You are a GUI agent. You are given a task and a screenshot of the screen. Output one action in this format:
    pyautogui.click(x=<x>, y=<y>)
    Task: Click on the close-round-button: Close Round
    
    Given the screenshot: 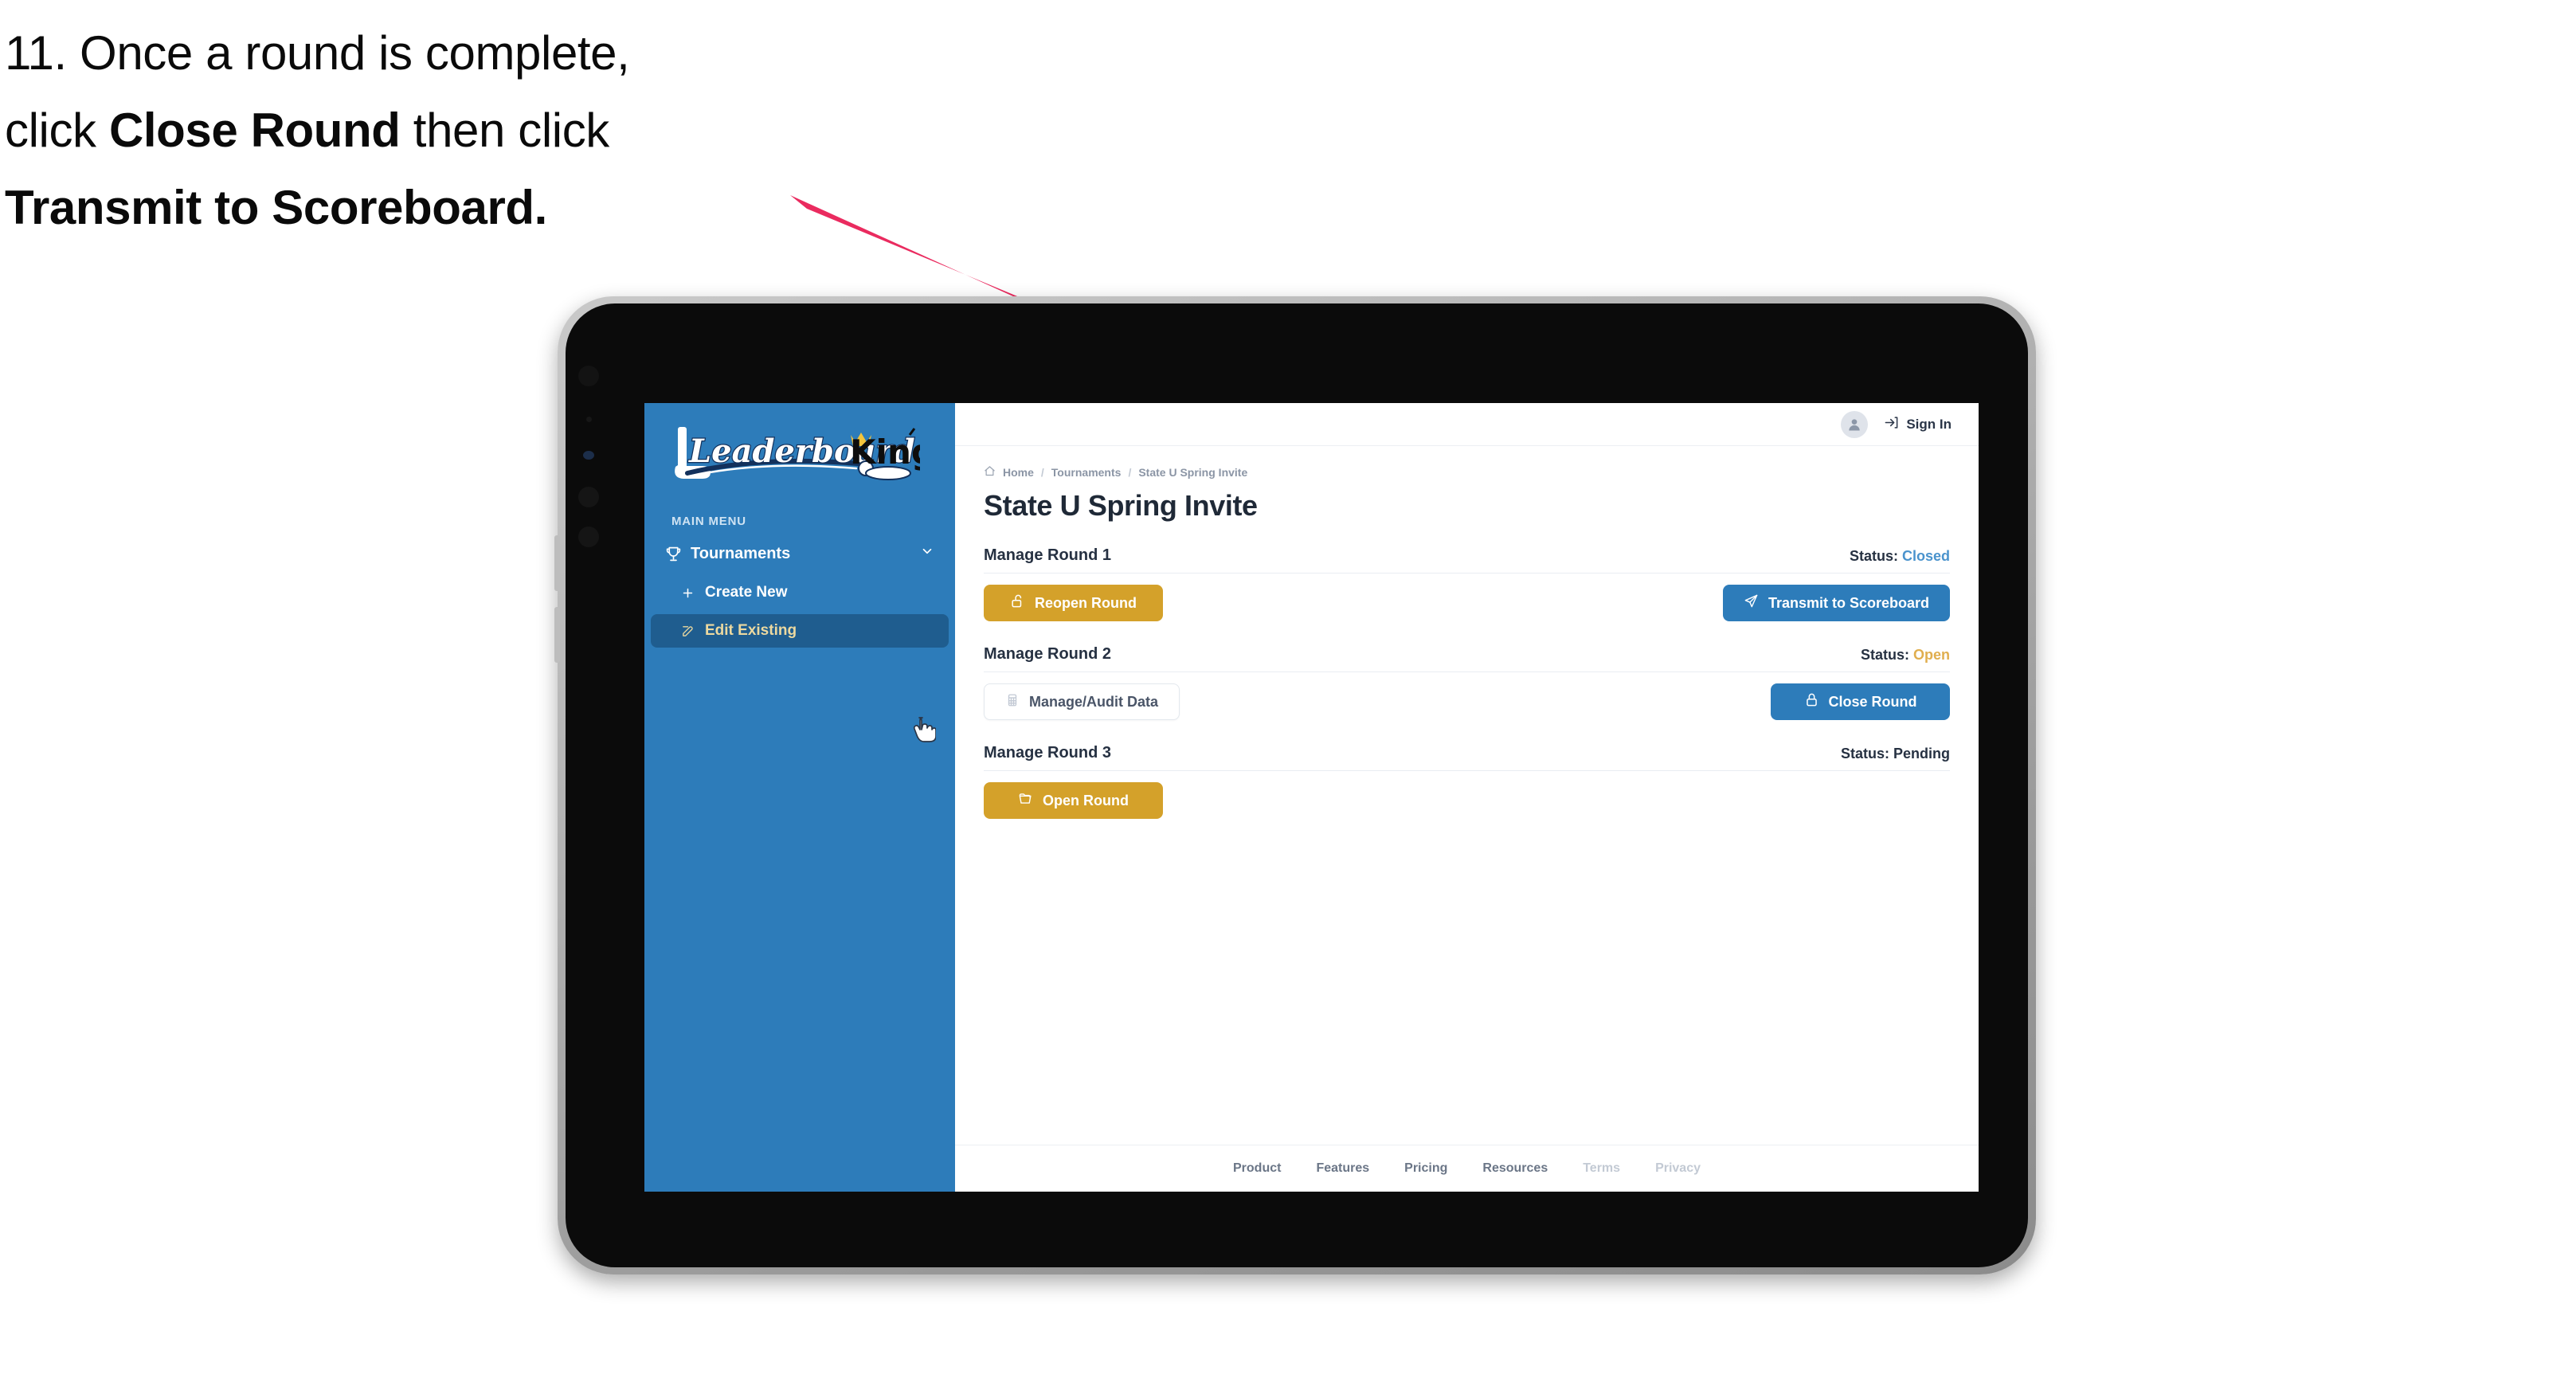 What is the action you would take?
    pyautogui.click(x=1860, y=701)
    